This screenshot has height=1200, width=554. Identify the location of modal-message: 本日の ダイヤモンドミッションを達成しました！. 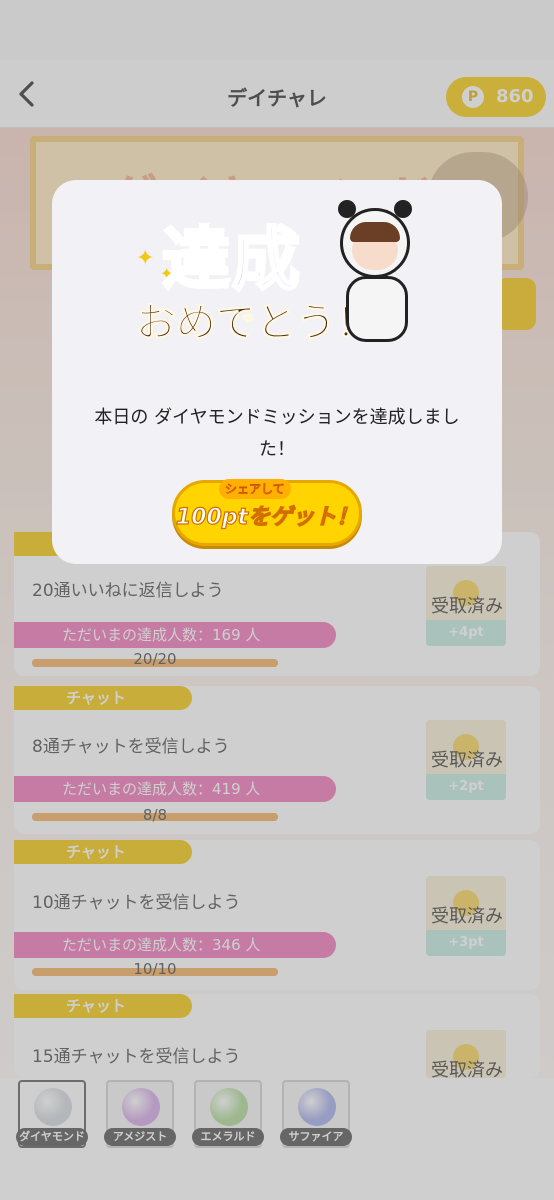
(277, 433).